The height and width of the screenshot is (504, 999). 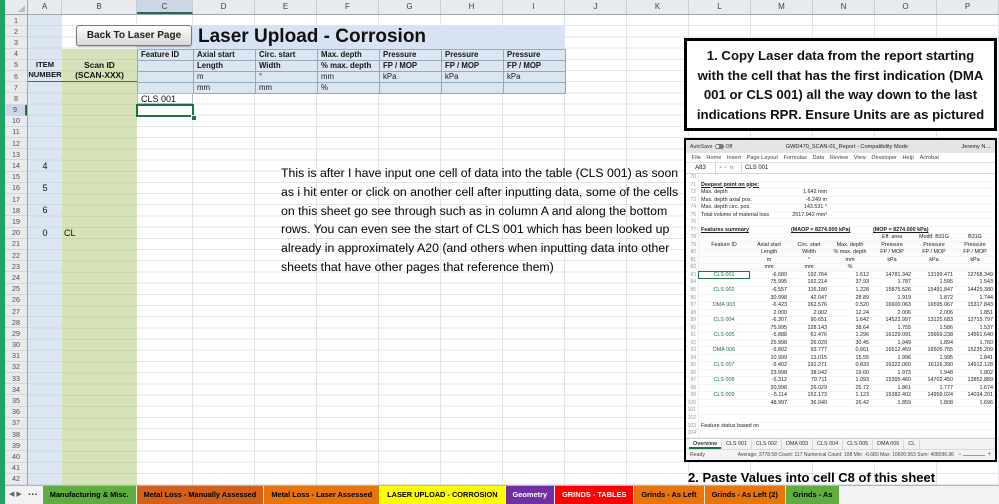 I want to click on row-header-18: 18, so click(x=16, y=211).